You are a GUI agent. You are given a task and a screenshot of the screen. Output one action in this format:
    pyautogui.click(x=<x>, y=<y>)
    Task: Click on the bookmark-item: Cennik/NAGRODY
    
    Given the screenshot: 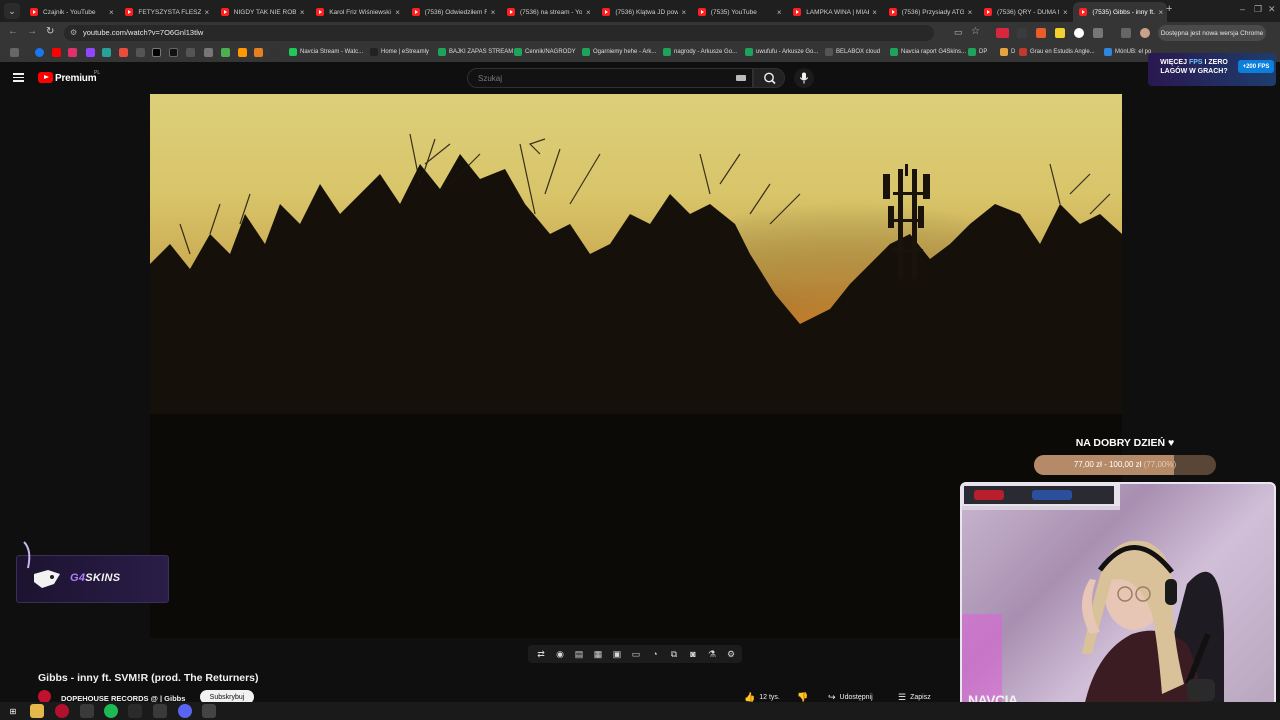 What is the action you would take?
    pyautogui.click(x=545, y=52)
    